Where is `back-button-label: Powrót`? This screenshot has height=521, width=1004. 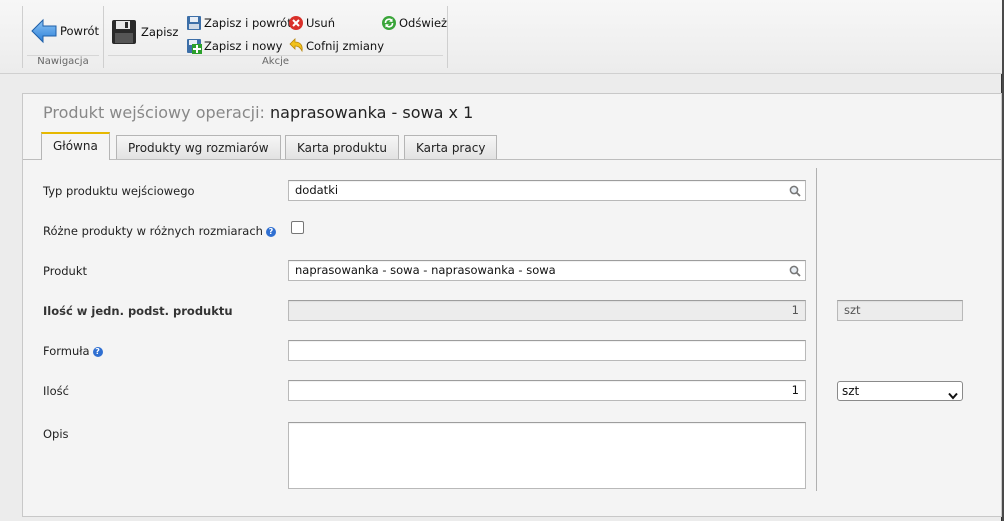
back-button-label: Powrót is located at coordinates (79, 31).